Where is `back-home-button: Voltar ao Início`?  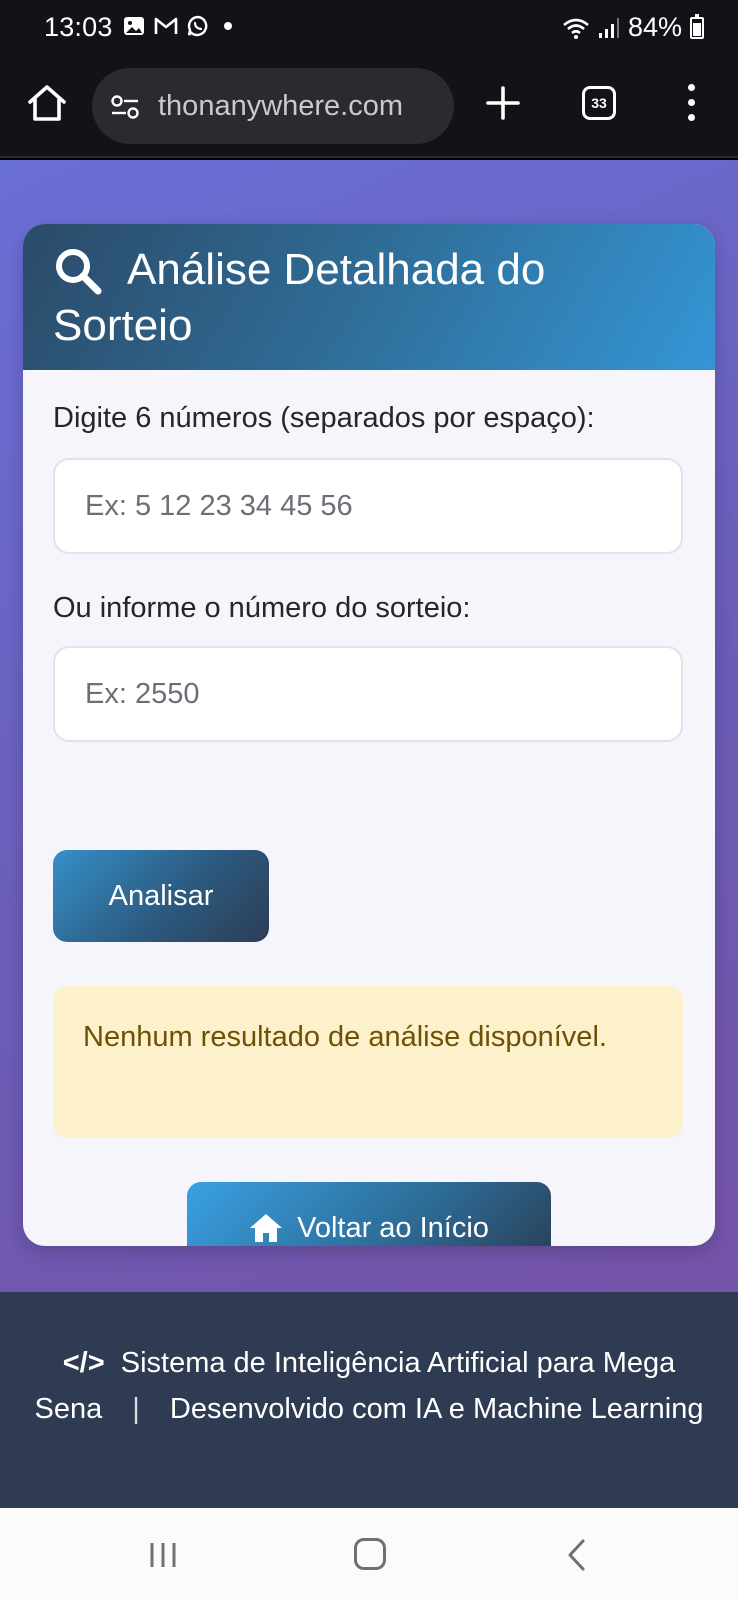 back-home-button: Voltar ao Início is located at coordinates (369, 1214).